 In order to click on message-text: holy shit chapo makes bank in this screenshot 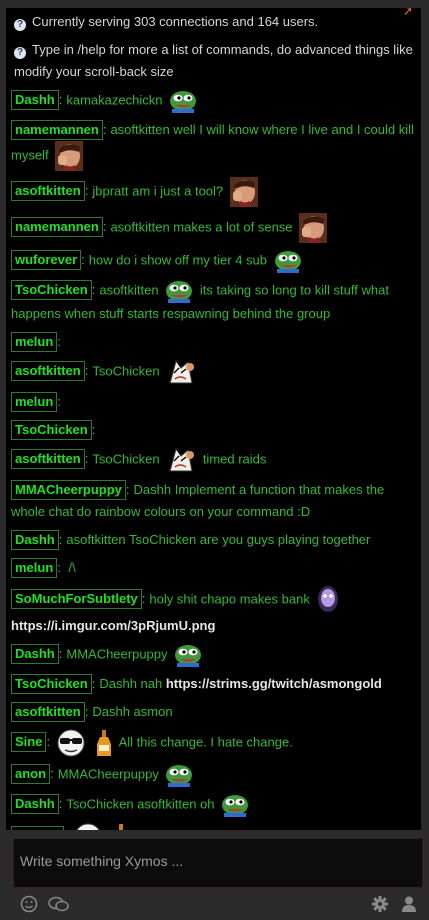, I will do `click(229, 599)`.